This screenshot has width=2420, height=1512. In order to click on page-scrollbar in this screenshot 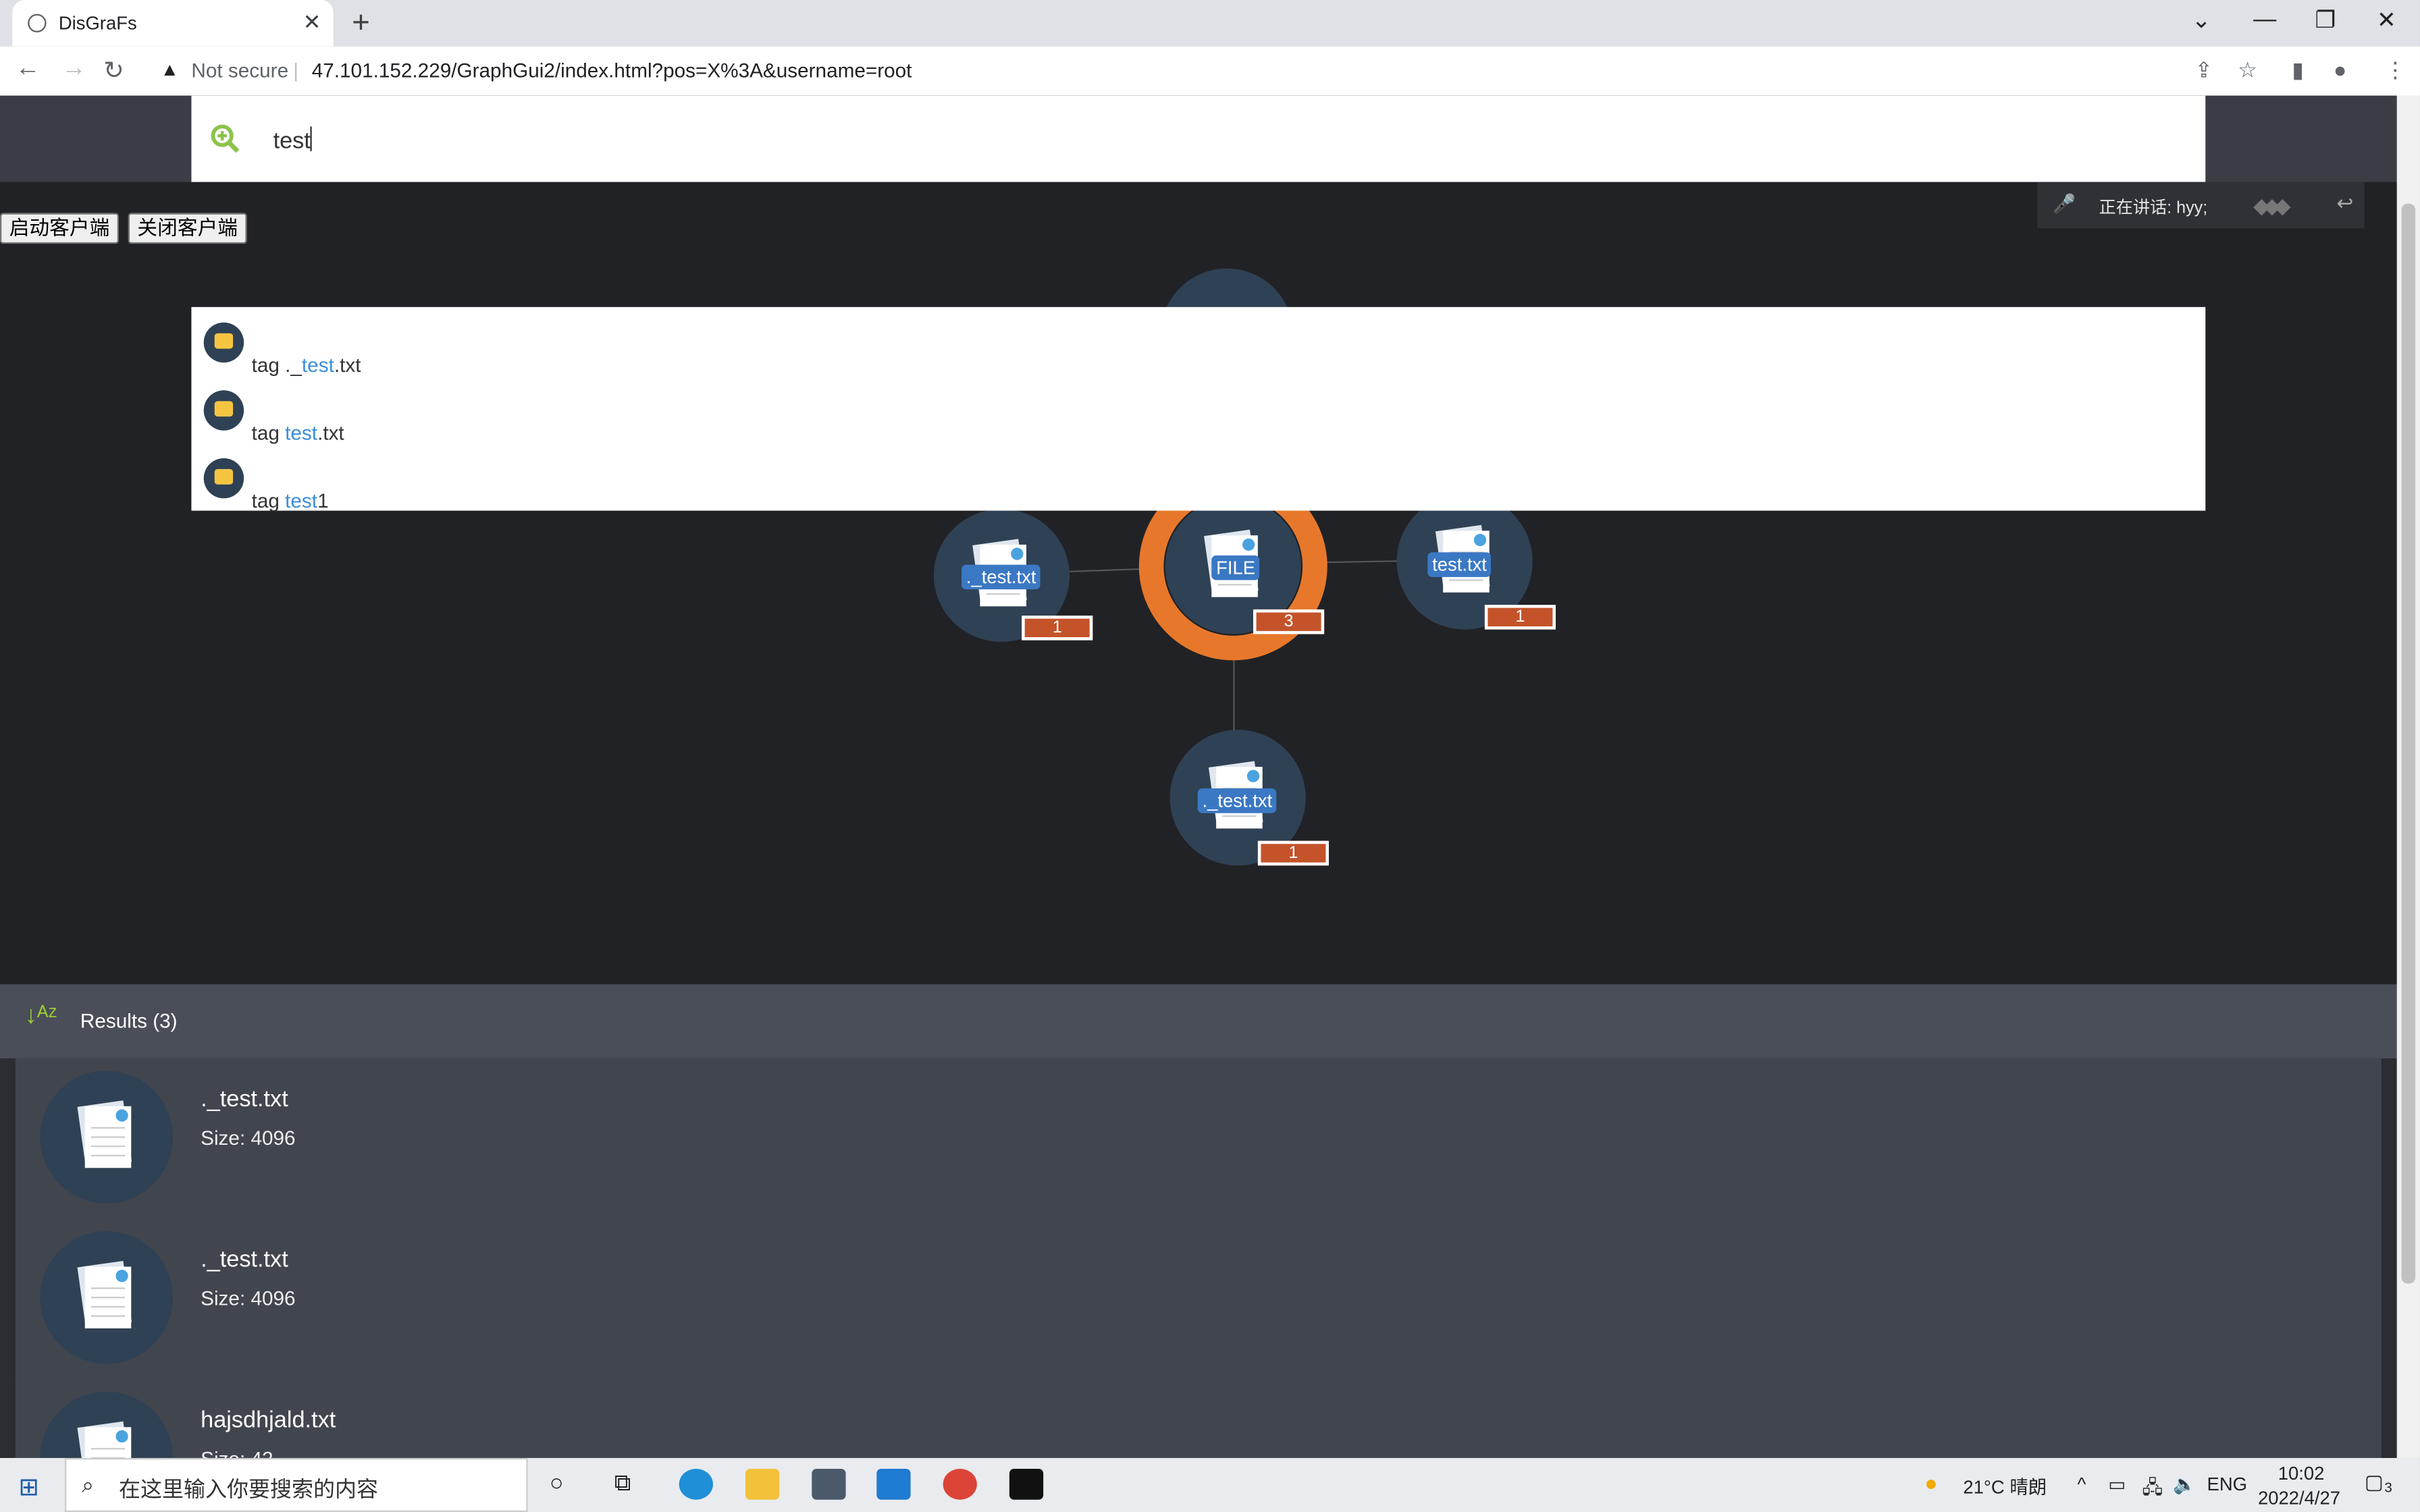, I will do `click(2408, 776)`.